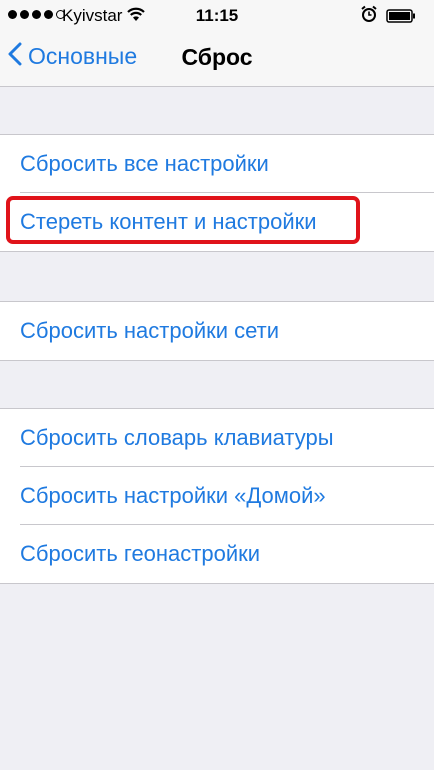 This screenshot has width=434, height=770. I want to click on page-title-text: Сброс, so click(217, 57).